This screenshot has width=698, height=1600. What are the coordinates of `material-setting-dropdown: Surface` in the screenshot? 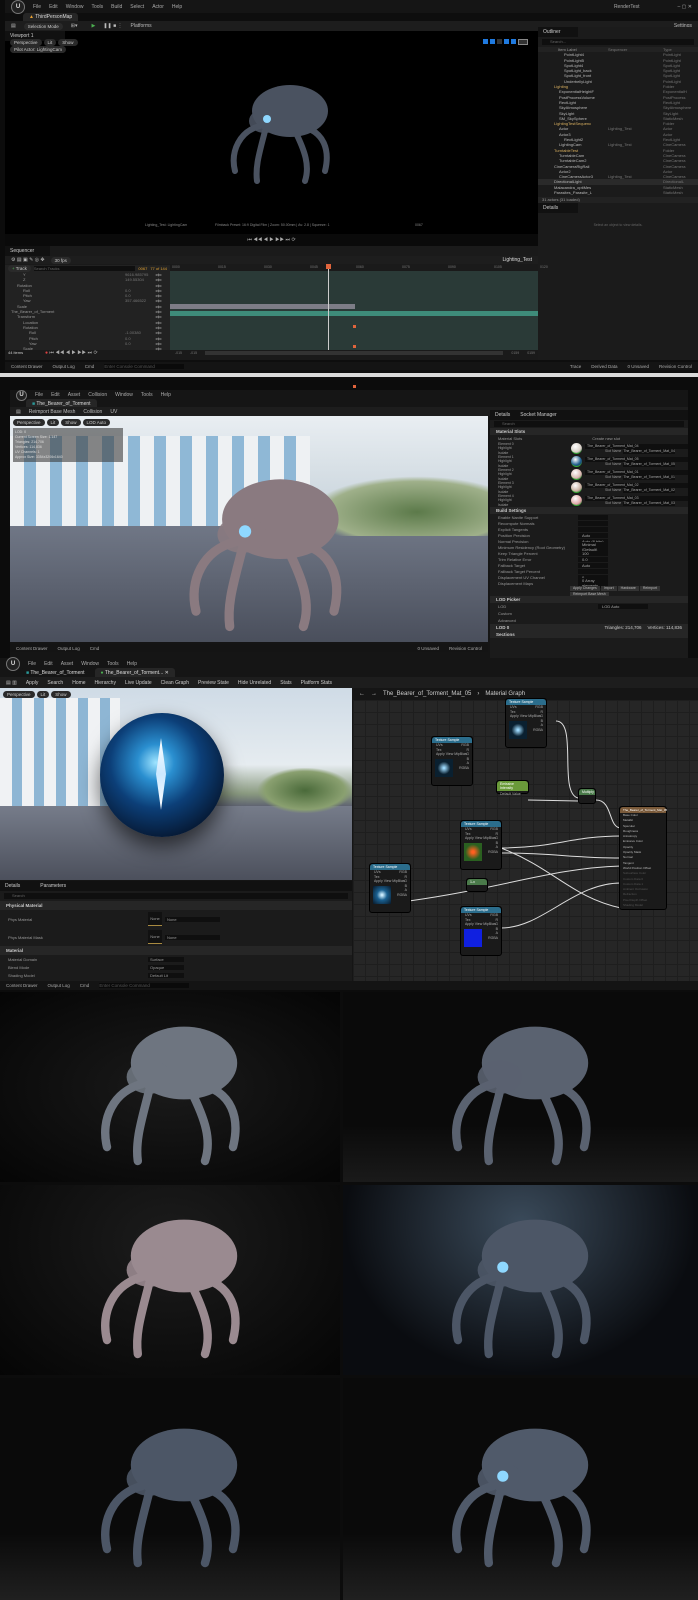 It's located at (166, 959).